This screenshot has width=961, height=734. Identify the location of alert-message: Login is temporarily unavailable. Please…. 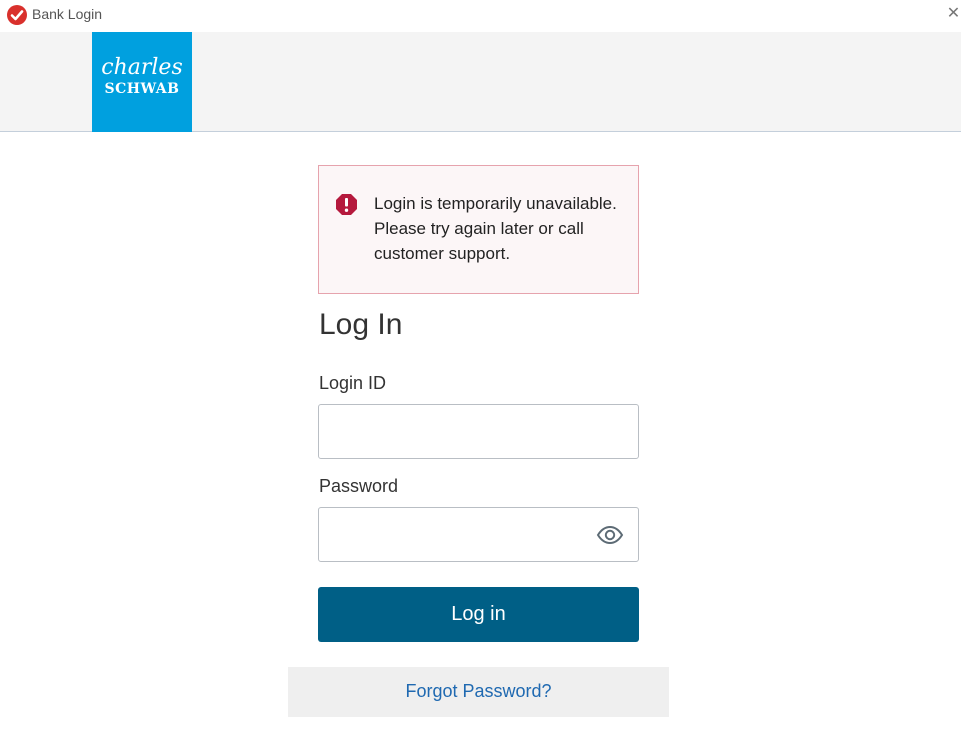
(495, 228).